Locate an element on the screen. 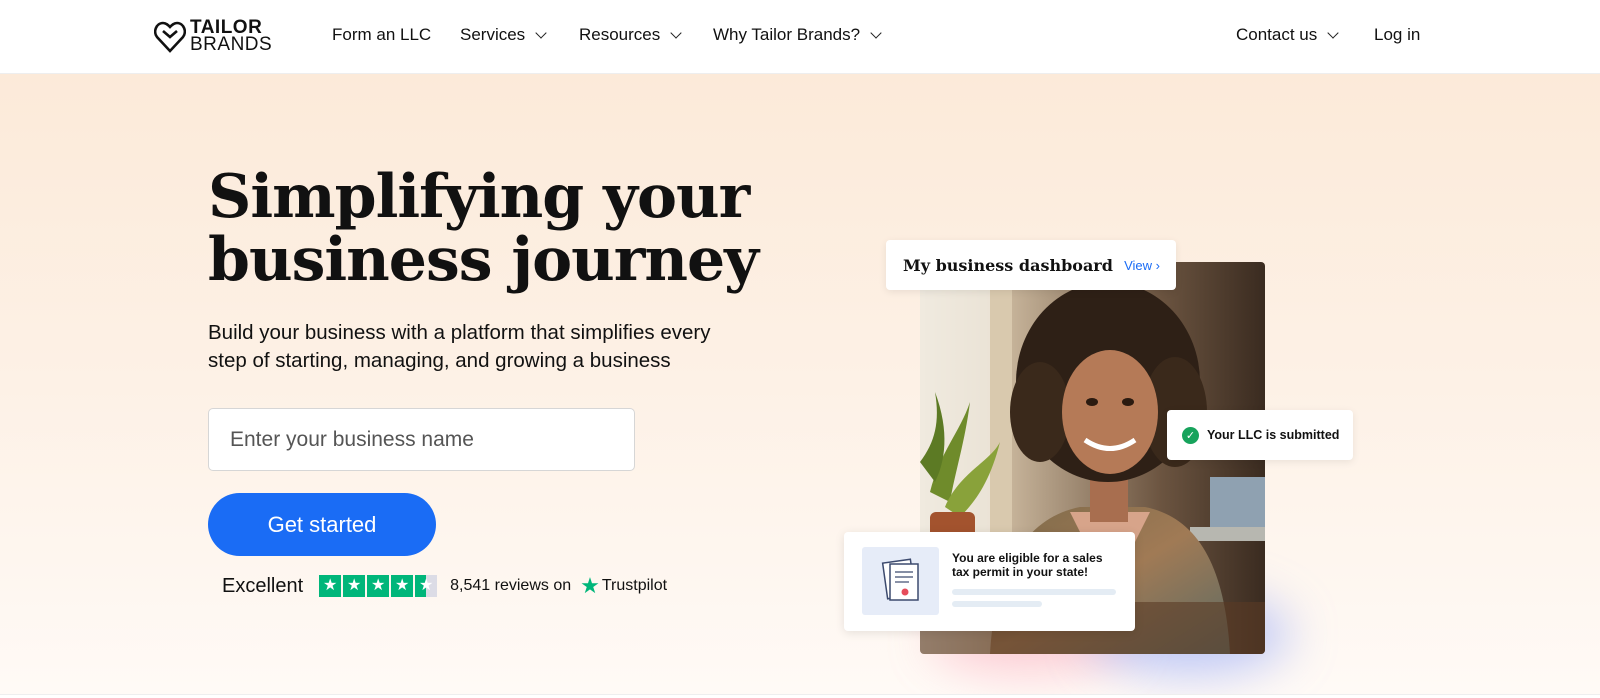  trustpilot-logo: ★ Trustpilot is located at coordinates (623, 586).